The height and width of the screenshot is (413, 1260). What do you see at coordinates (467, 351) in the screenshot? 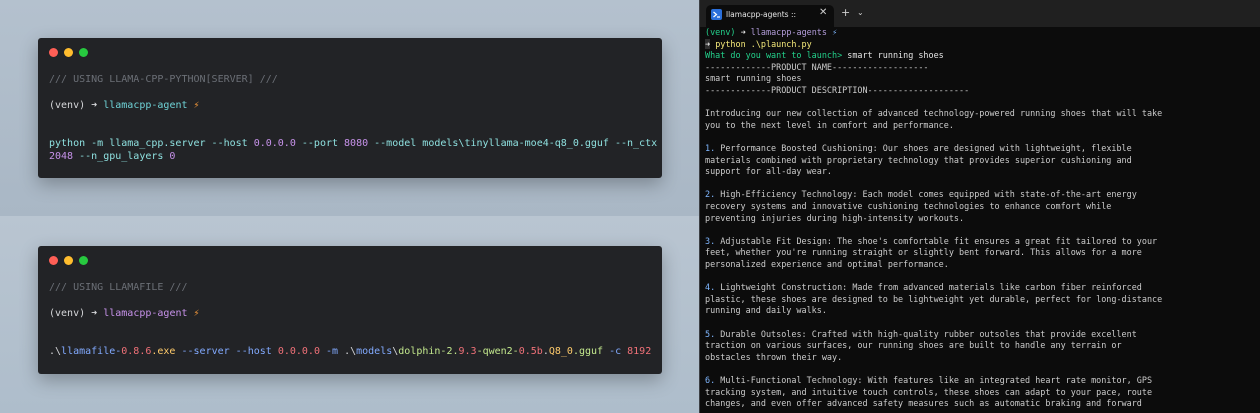
I see `cmd-text: 9.3` at bounding box center [467, 351].